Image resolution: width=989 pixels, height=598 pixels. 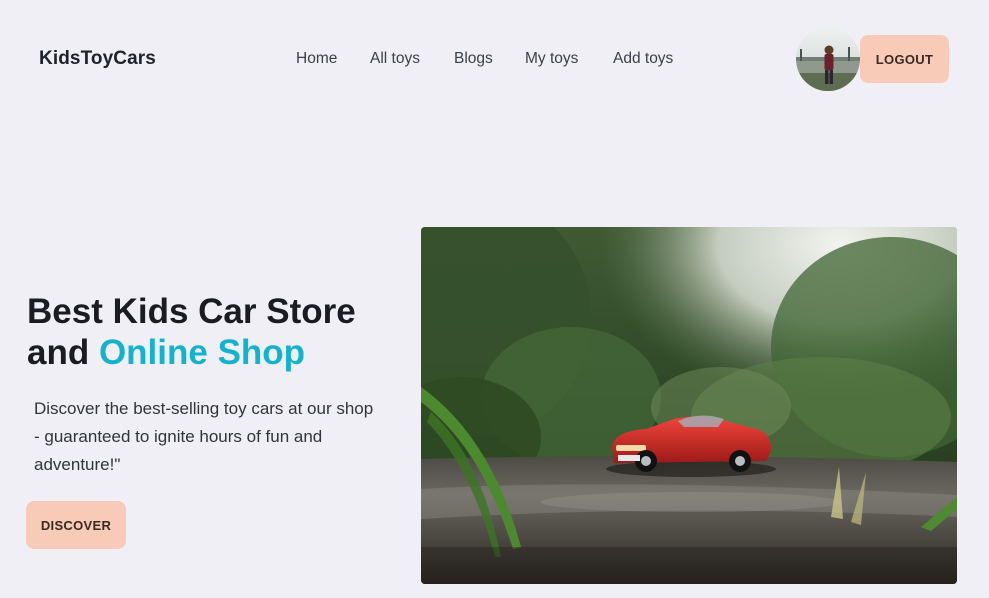 What do you see at coordinates (316, 59) in the screenshot?
I see `nav-home: Home` at bounding box center [316, 59].